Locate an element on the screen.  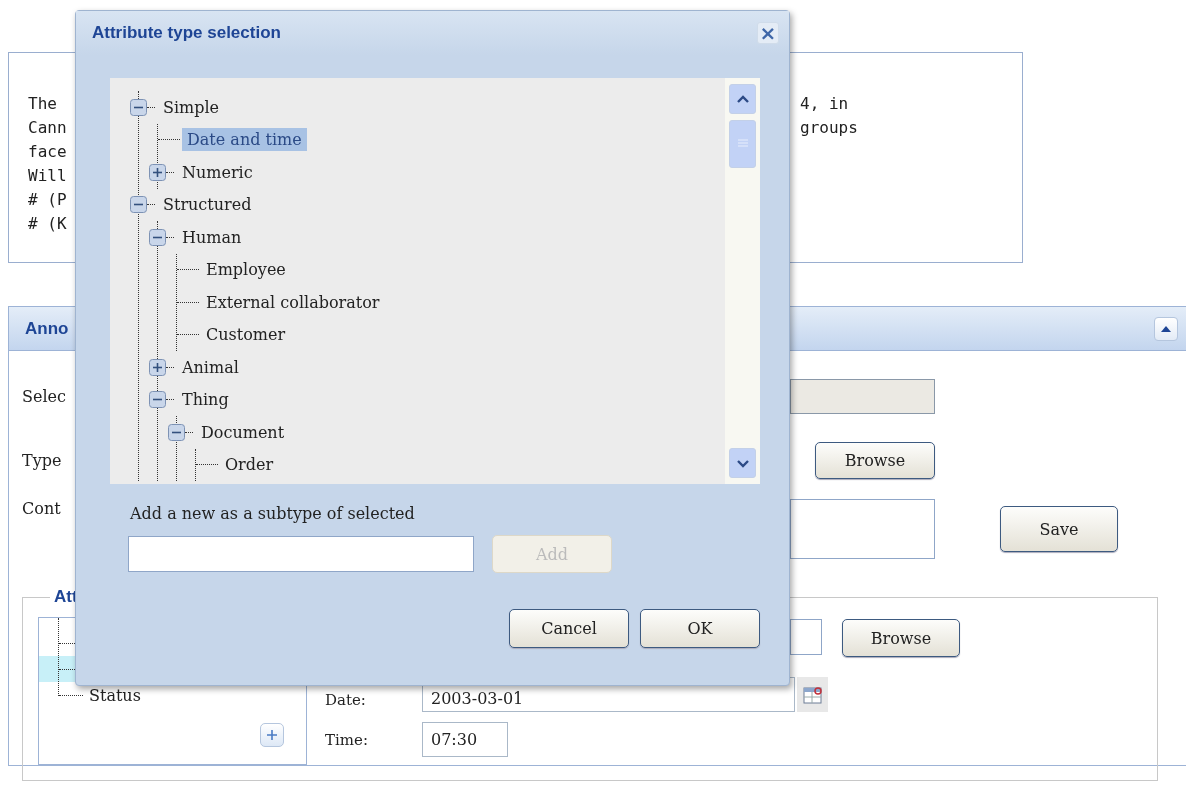
plus-icon is located at coordinates (272, 735).